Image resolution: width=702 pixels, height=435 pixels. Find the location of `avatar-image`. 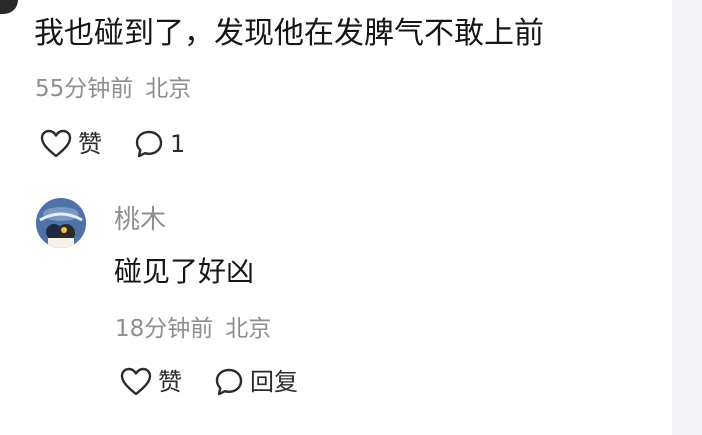

avatar-image is located at coordinates (61, 223).